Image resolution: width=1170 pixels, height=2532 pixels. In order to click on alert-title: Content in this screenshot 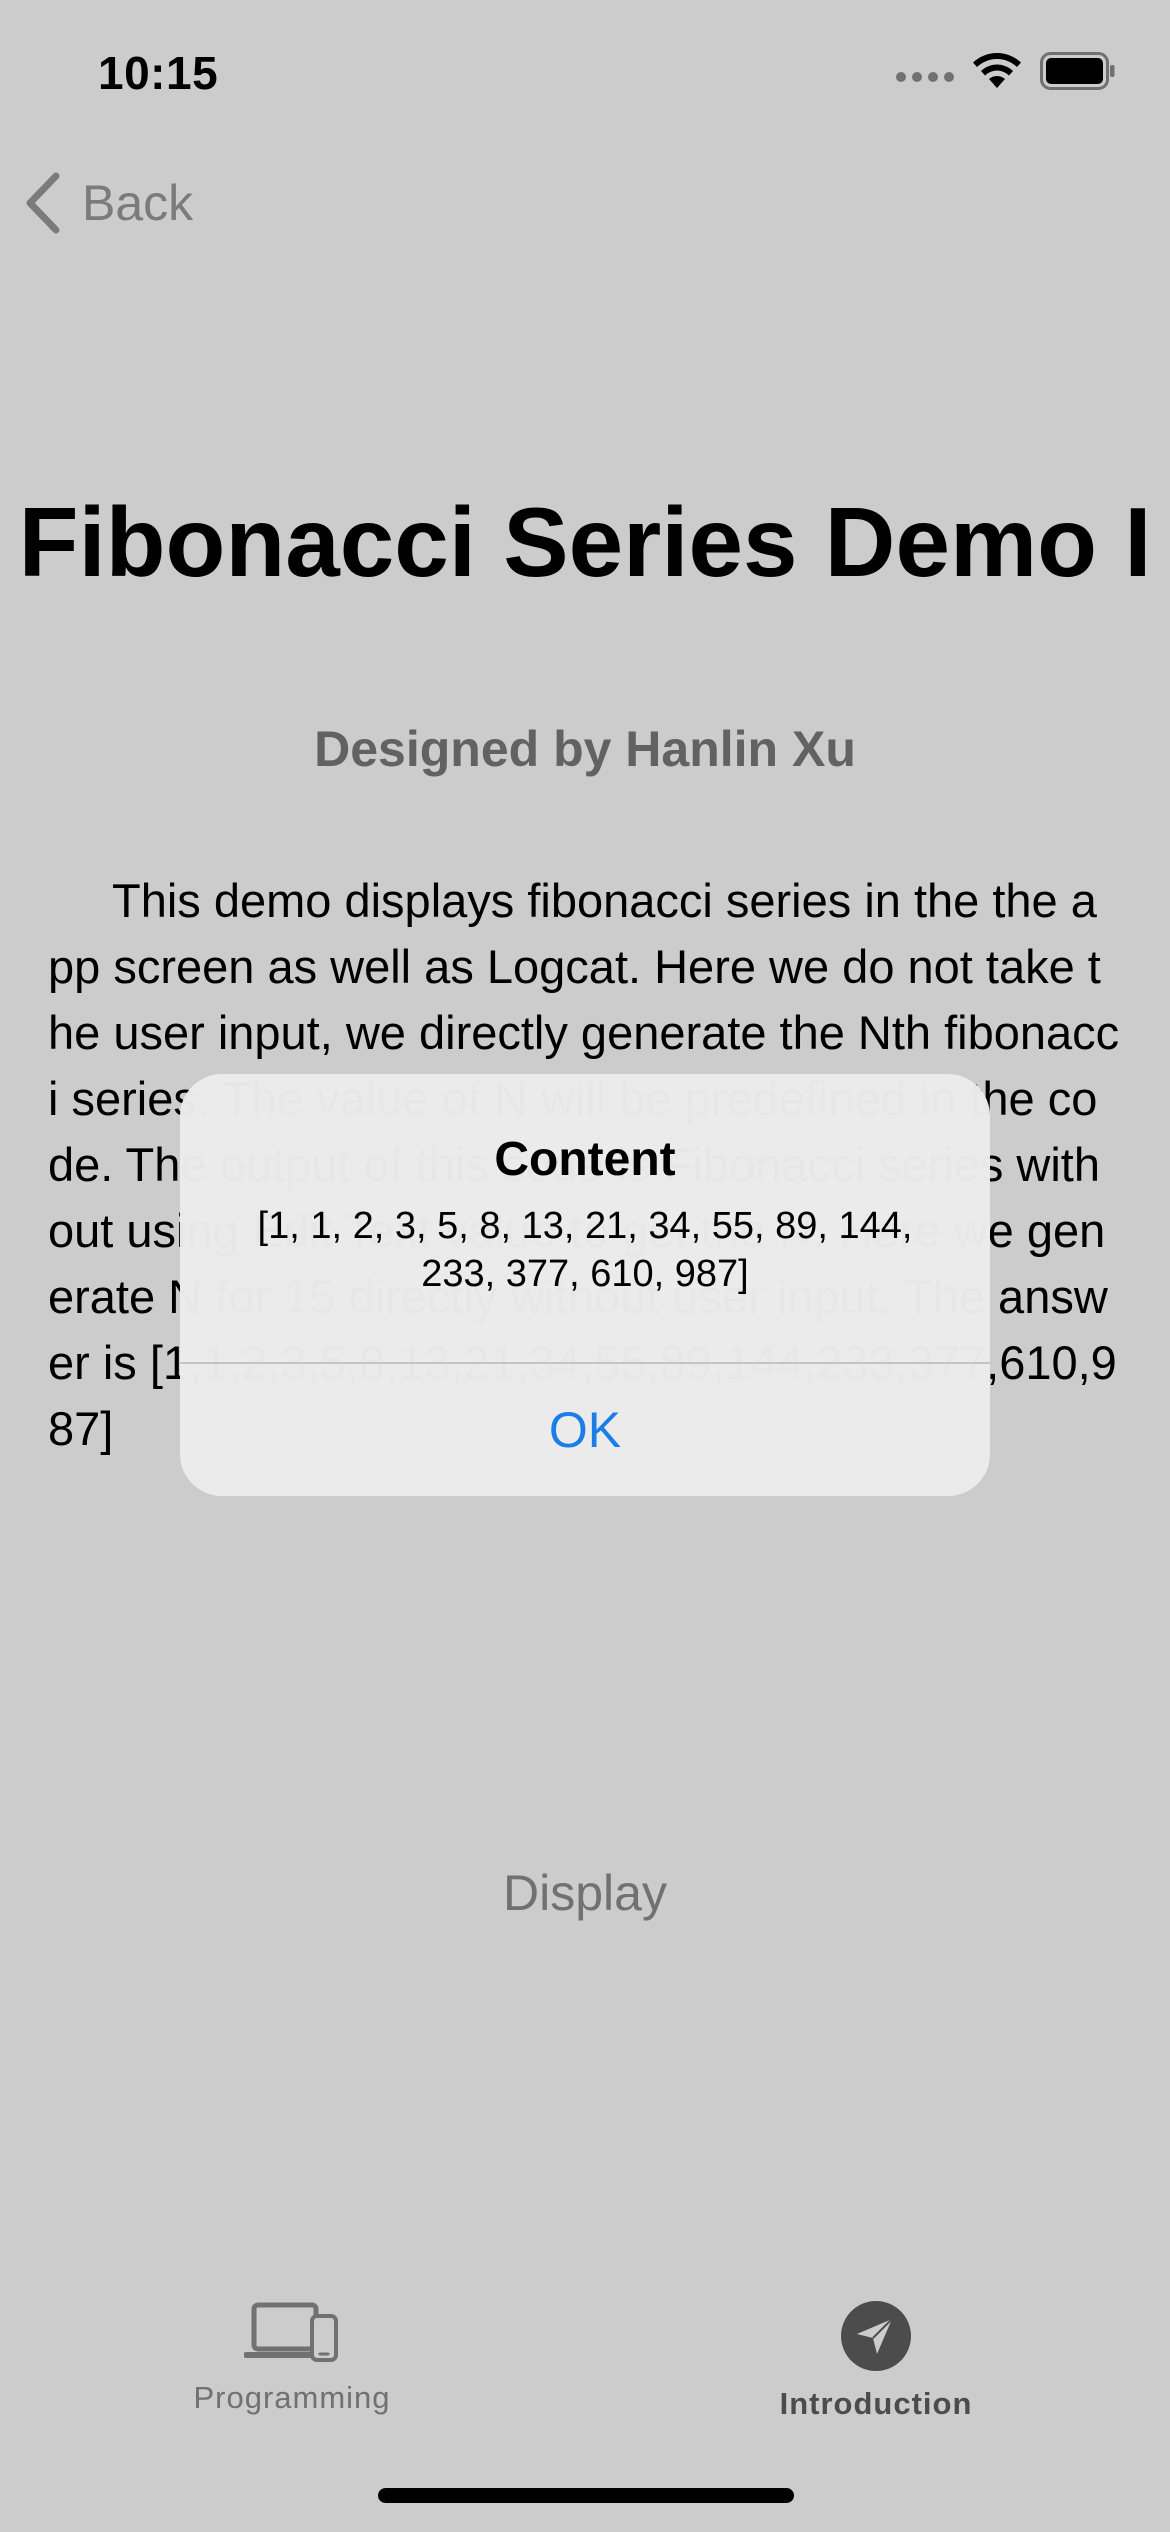, I will do `click(585, 1159)`.